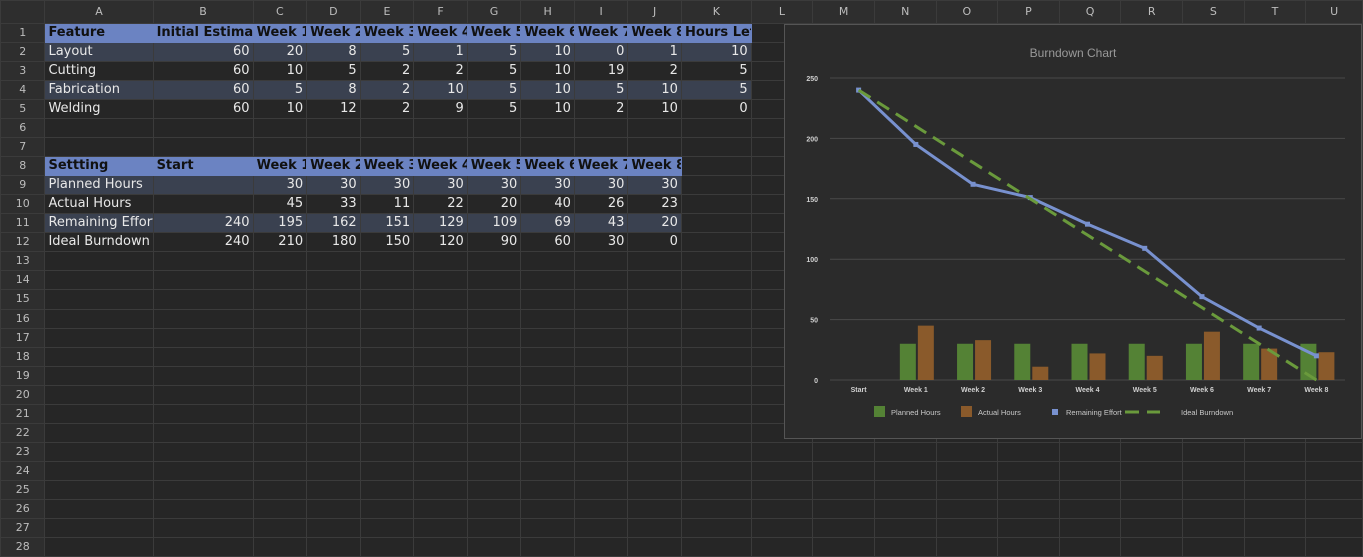  Describe the element at coordinates (967, 12) in the screenshot. I see `column-header-o: O` at that location.